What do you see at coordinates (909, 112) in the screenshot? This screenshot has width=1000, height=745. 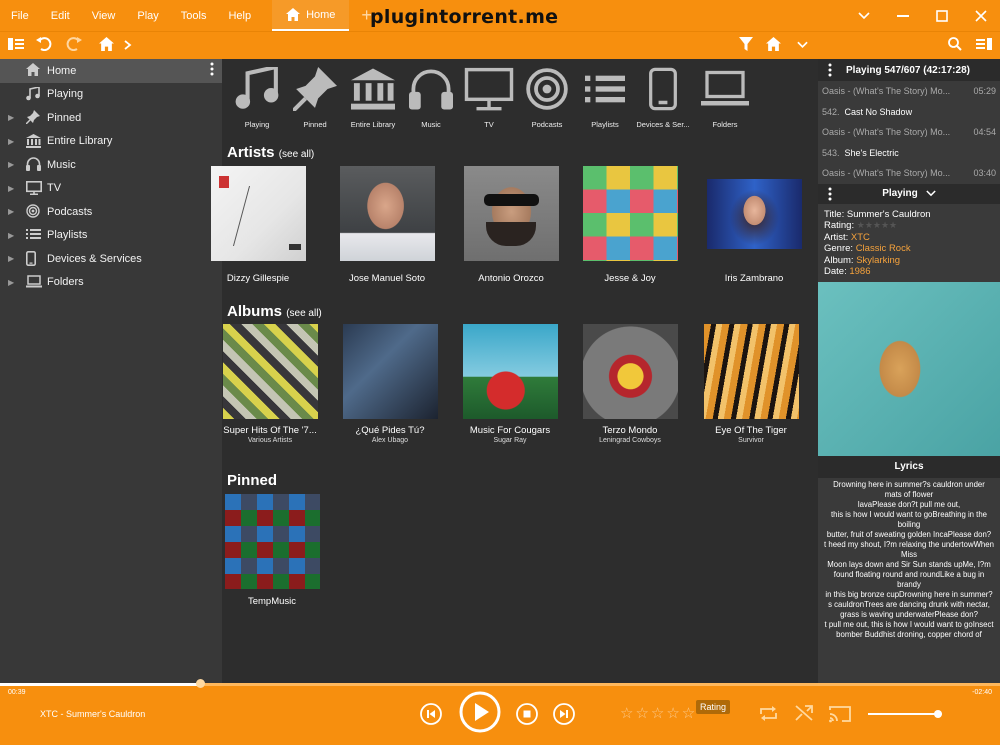 I see `list-item: 542. Cast No Shadow` at bounding box center [909, 112].